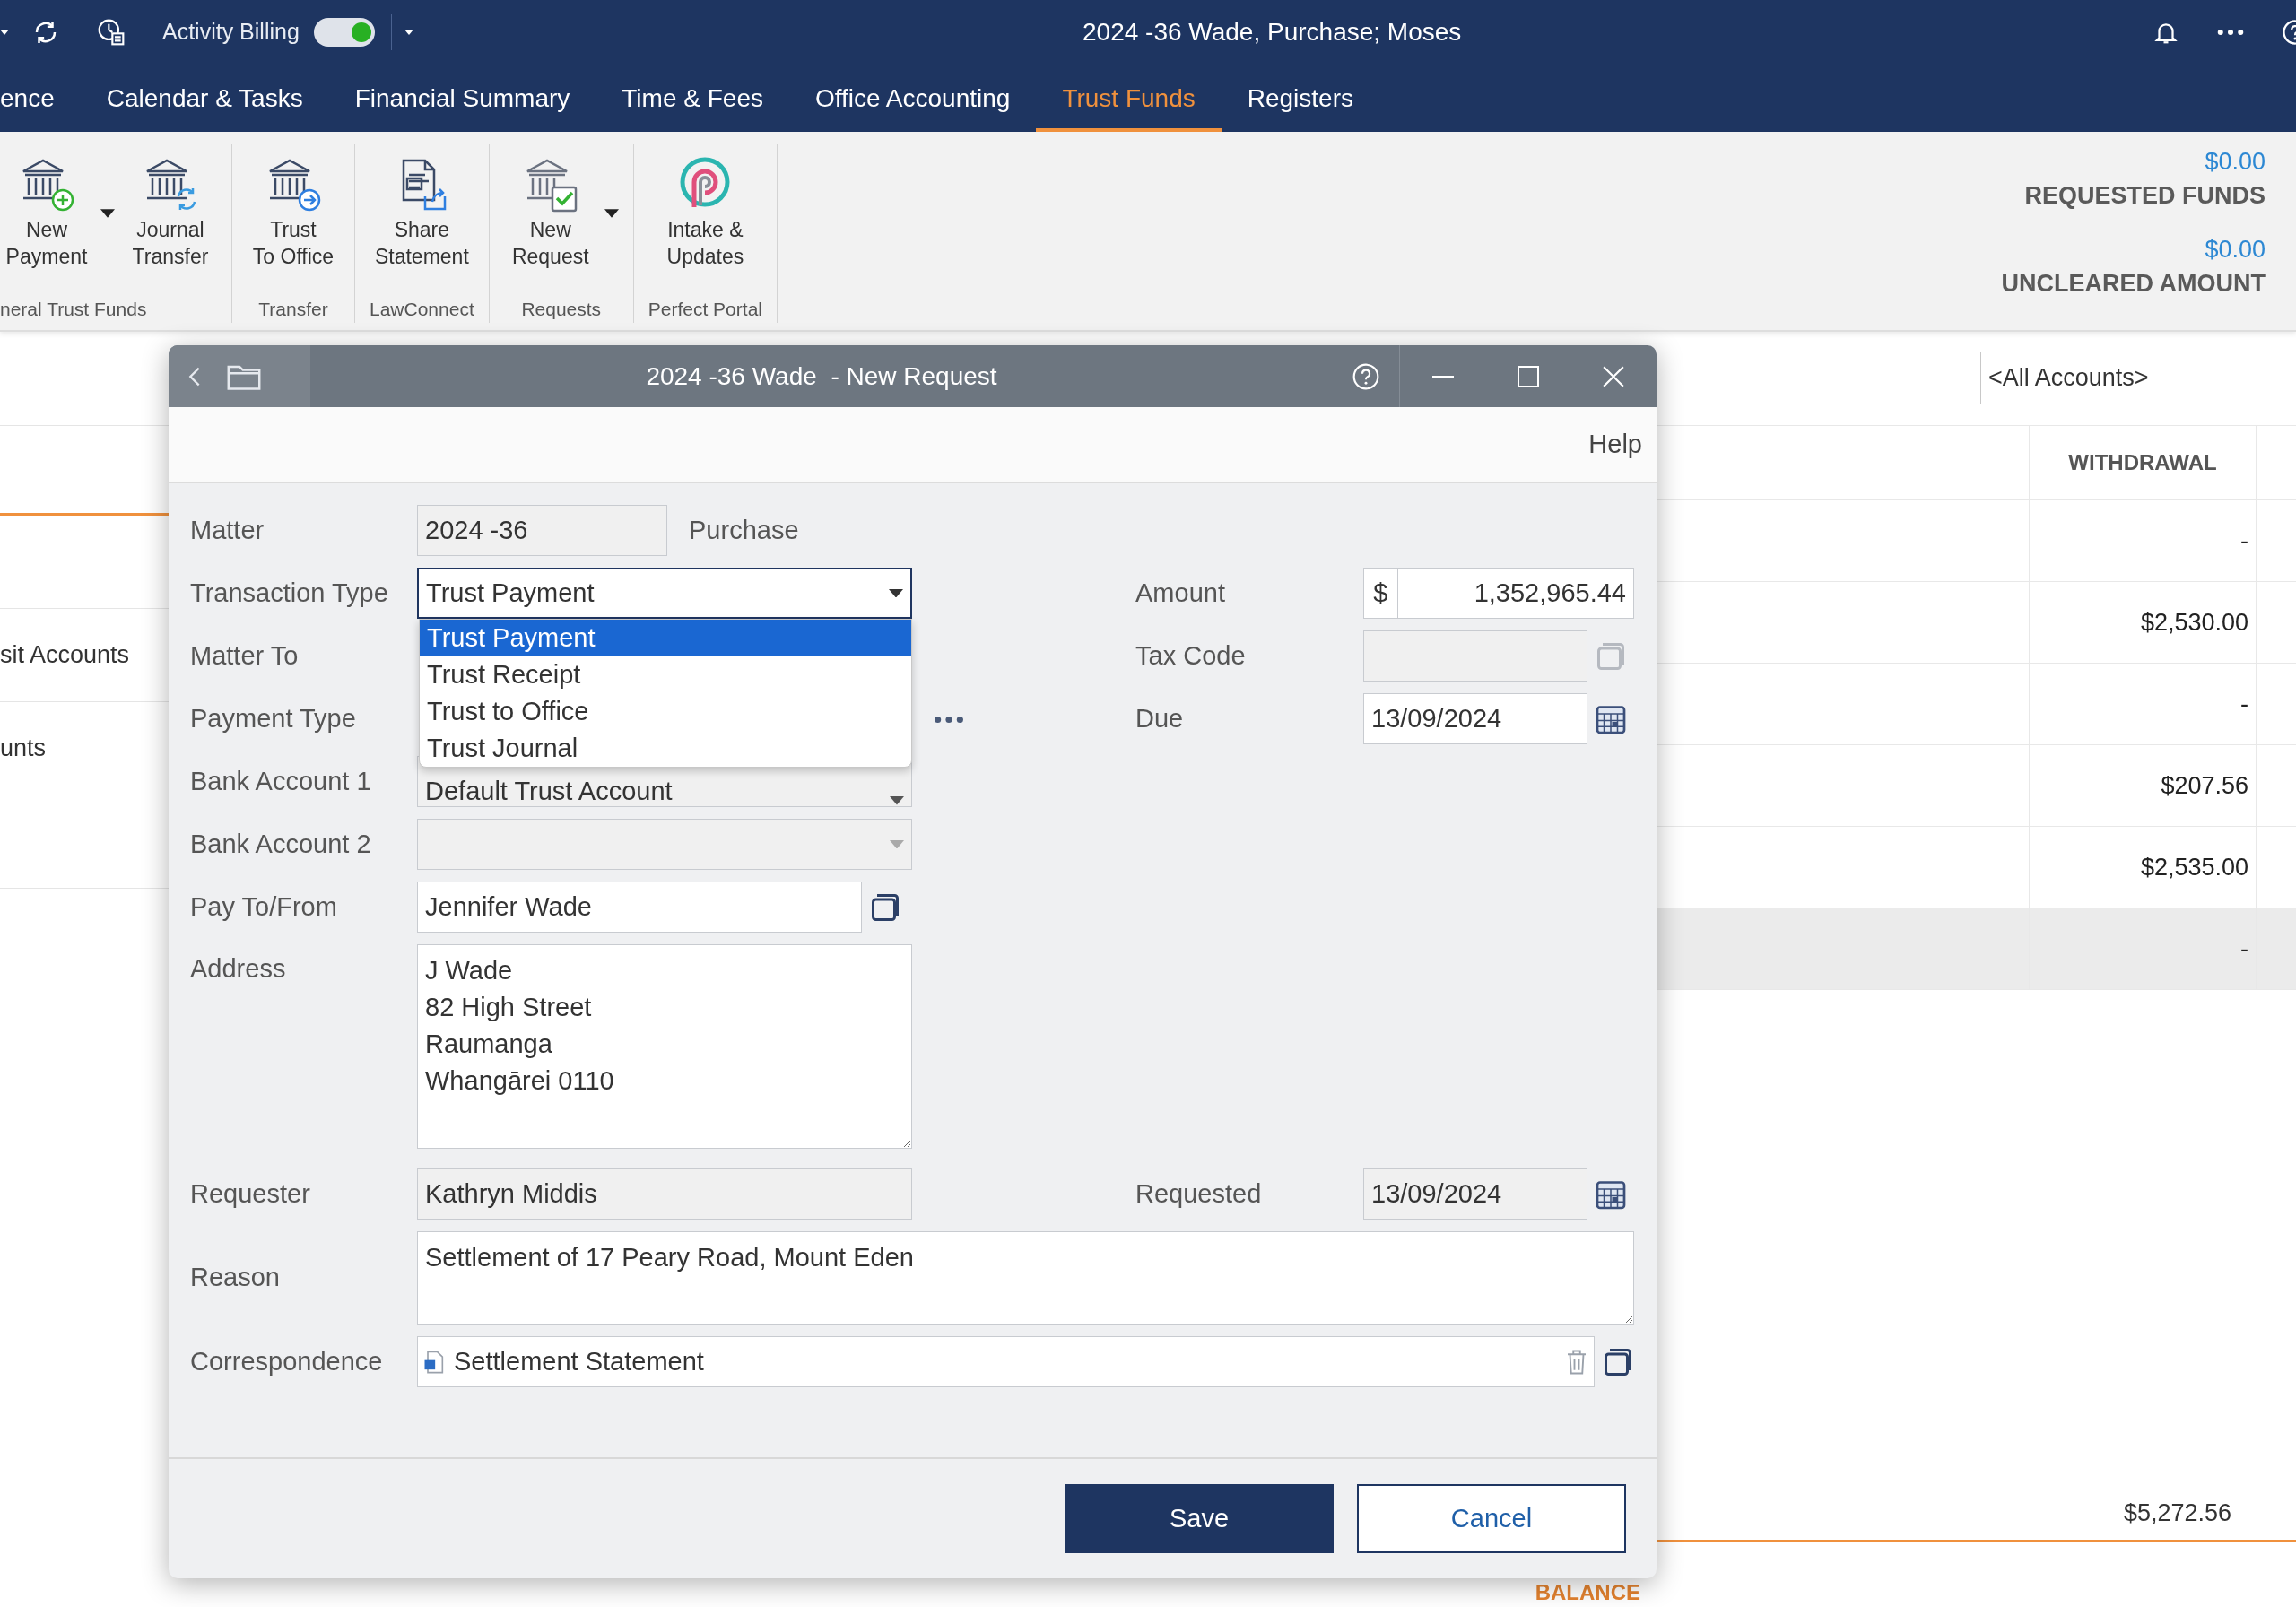 The width and height of the screenshot is (2296, 1607). I want to click on input-field: Jennifer Wade, so click(639, 908).